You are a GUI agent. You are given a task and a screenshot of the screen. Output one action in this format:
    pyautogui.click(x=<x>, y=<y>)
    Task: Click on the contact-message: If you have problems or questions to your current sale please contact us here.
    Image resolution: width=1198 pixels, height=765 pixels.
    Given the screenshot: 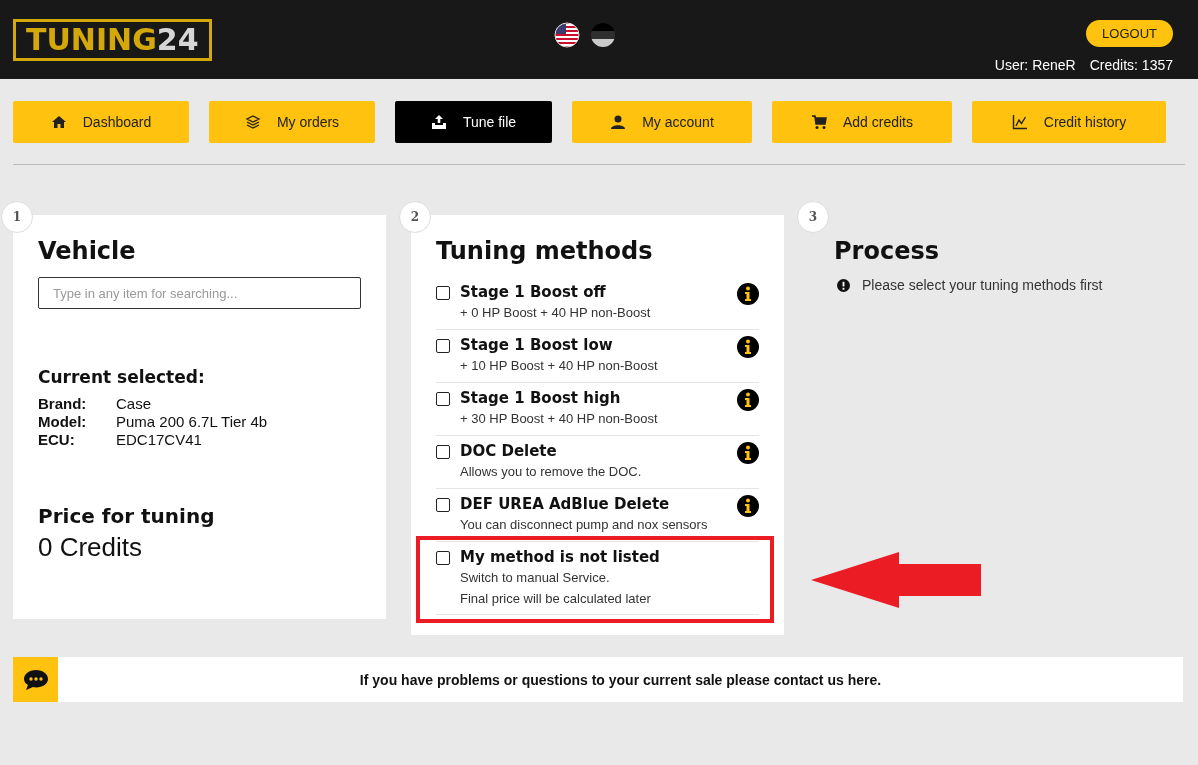 What is the action you would take?
    pyautogui.click(x=620, y=679)
    